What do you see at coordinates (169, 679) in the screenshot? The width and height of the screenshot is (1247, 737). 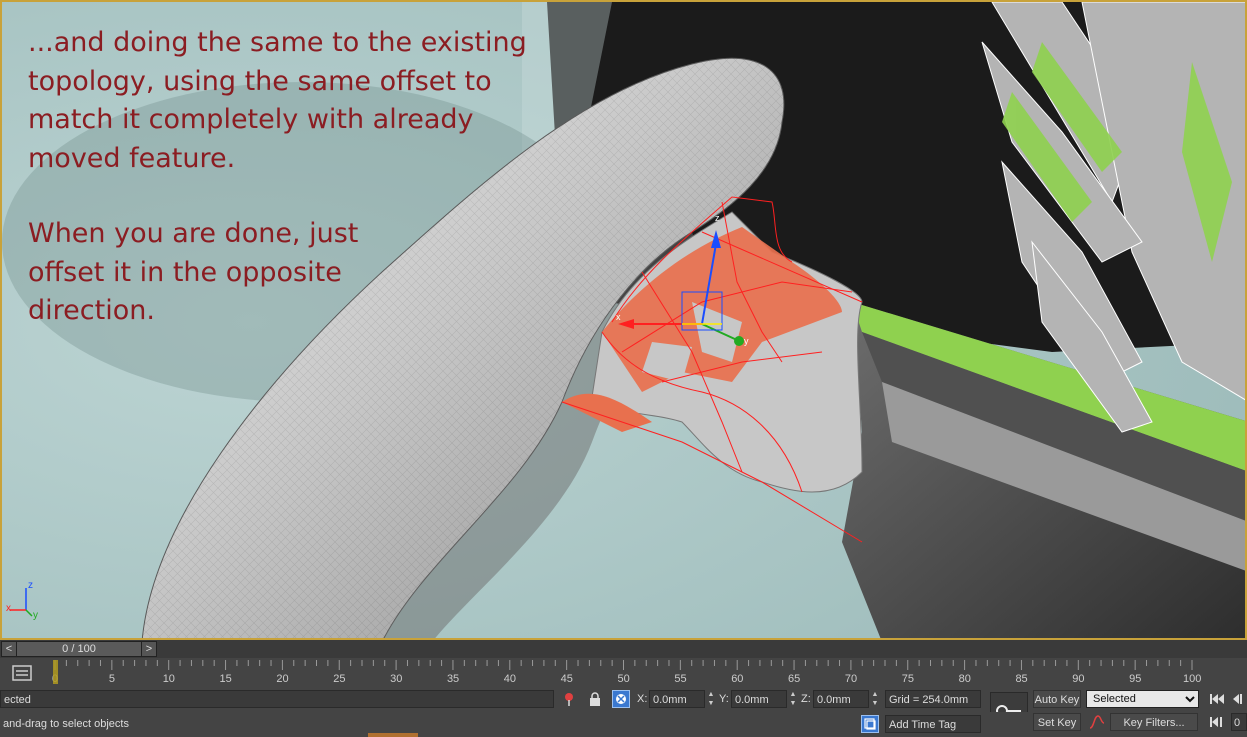 I see `track-tick-label: 10` at bounding box center [169, 679].